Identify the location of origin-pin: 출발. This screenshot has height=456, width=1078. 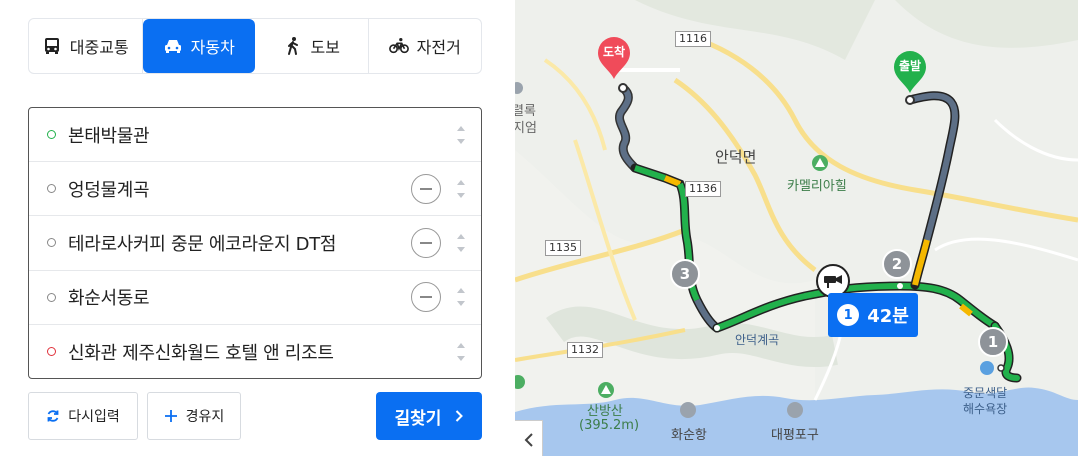
(910, 72).